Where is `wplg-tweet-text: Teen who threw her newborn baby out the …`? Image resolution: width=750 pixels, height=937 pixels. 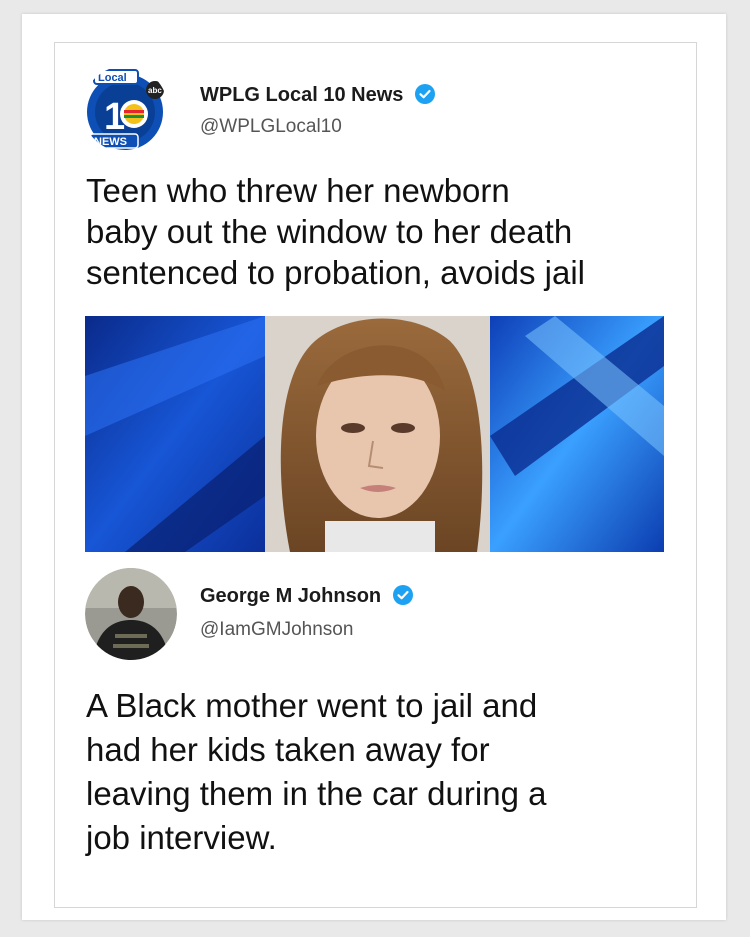
wplg-tweet-text: Teen who threw her newborn baby out the … is located at coordinates (335, 231).